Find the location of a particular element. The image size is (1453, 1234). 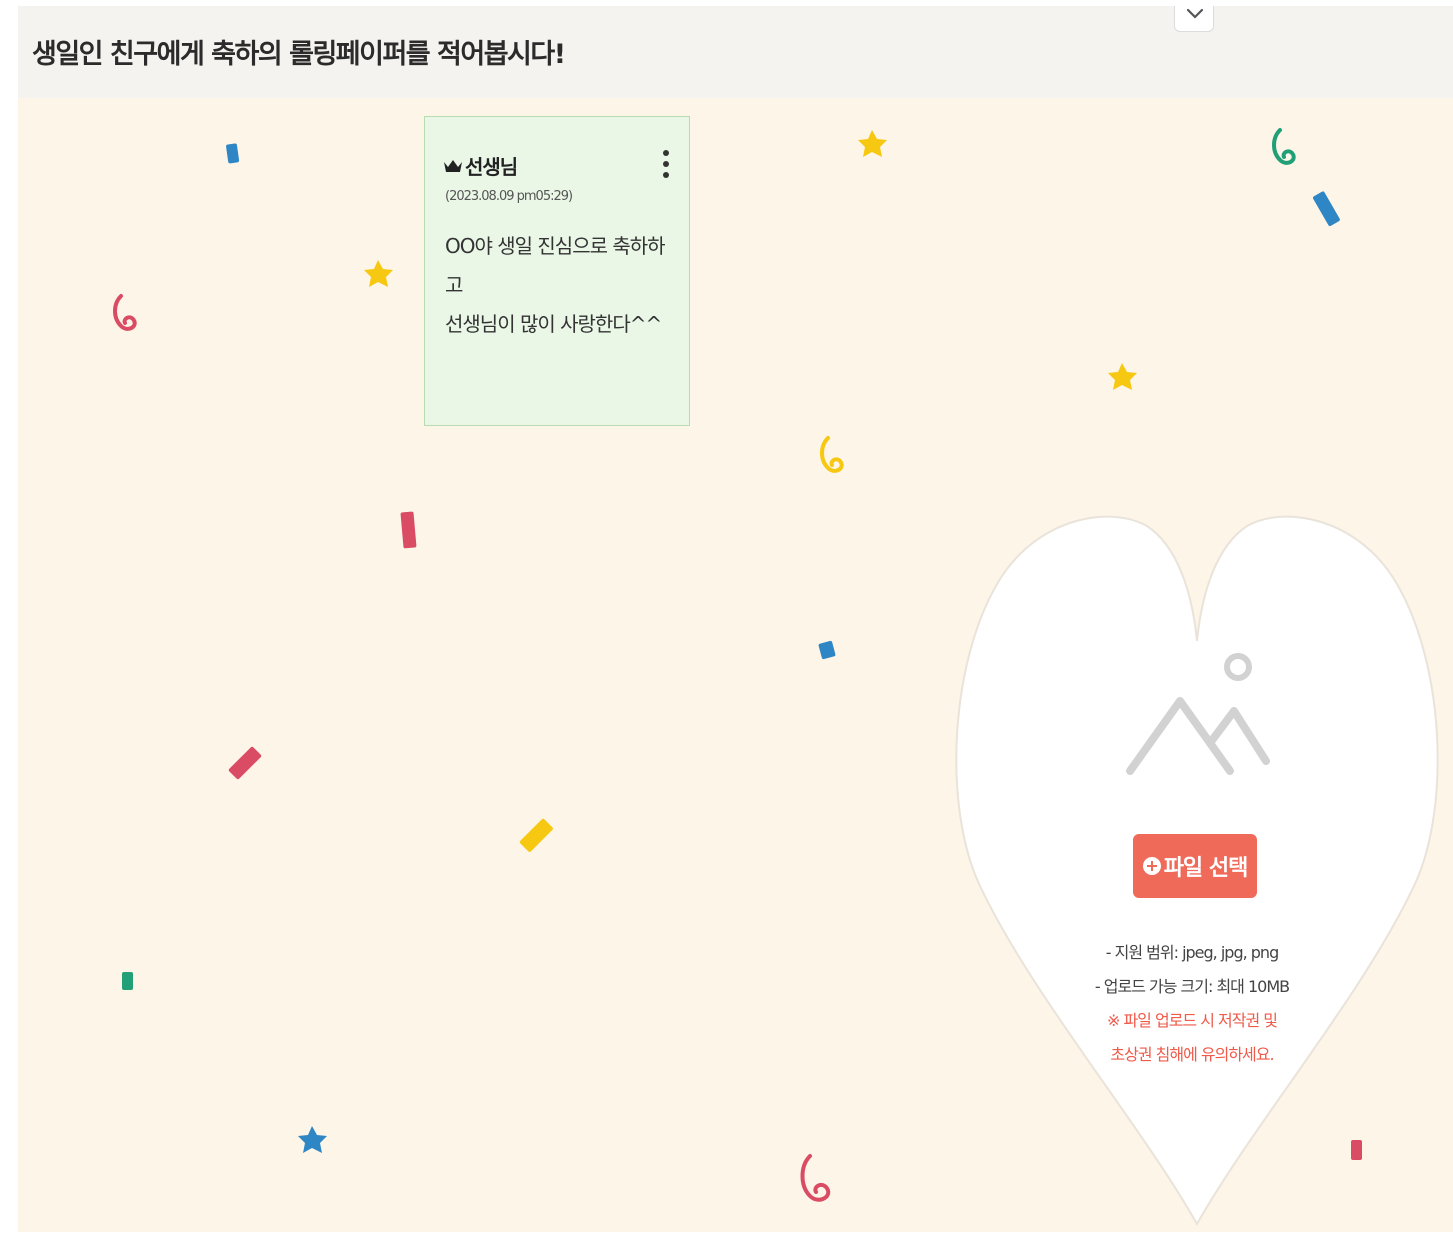

page-title: 생일인 친구에게 축하의 롤링페이퍼를 적어봅시다! is located at coordinates (299, 54).